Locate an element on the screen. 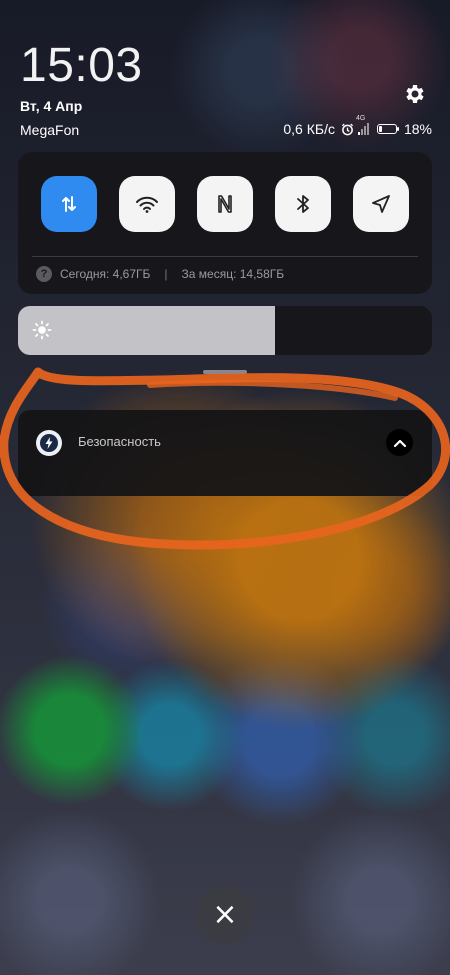  panel-divider is located at coordinates (225, 256).